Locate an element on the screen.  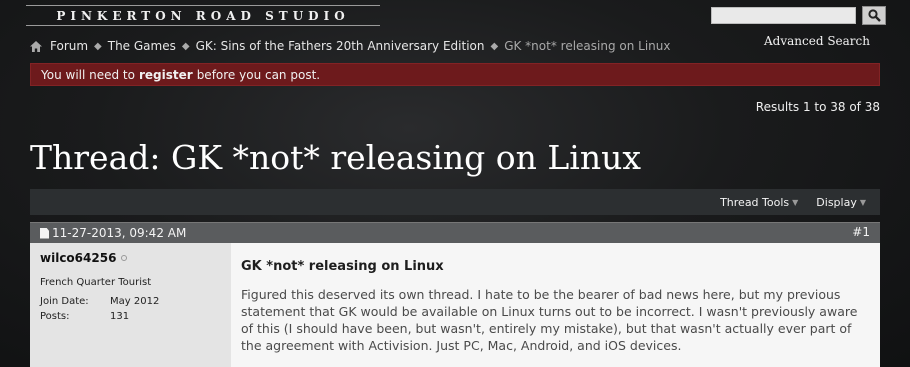
post-number-link: #1 is located at coordinates (861, 232).